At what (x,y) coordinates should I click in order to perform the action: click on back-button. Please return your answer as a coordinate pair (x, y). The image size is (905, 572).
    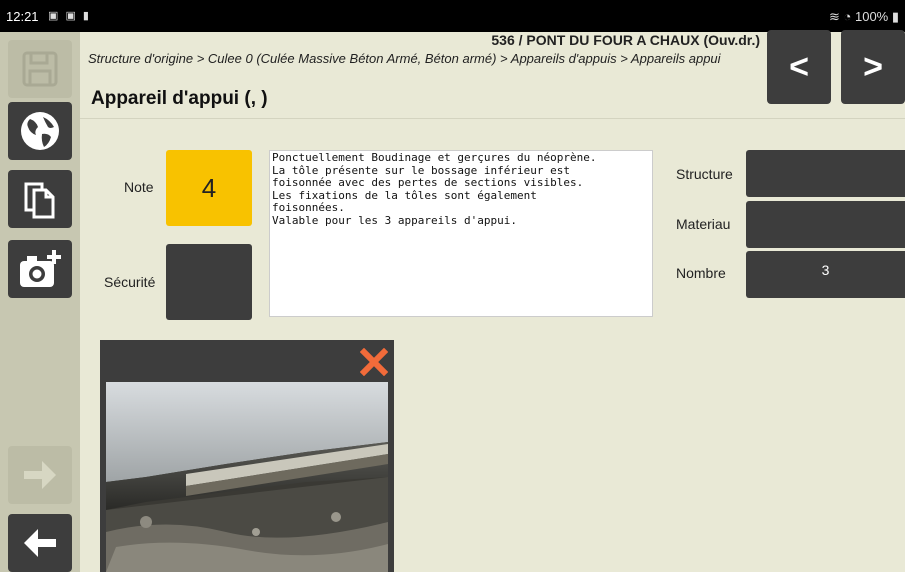
    Looking at the image, I should click on (40, 543).